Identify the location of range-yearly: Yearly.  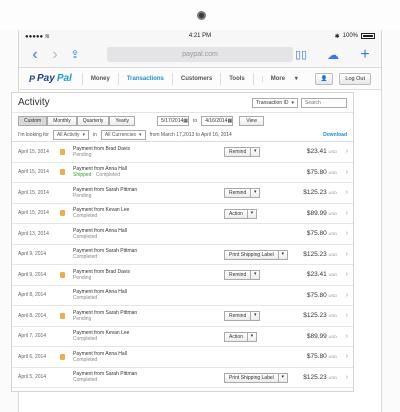
(122, 121).